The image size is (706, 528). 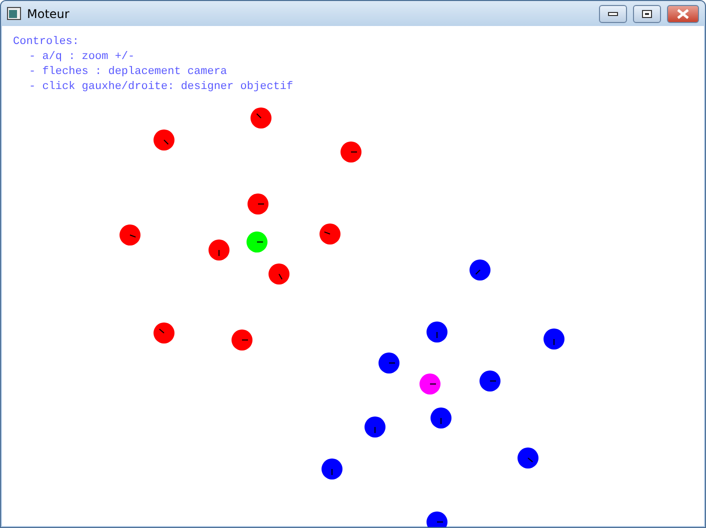 I want to click on maximize-button, so click(x=647, y=13).